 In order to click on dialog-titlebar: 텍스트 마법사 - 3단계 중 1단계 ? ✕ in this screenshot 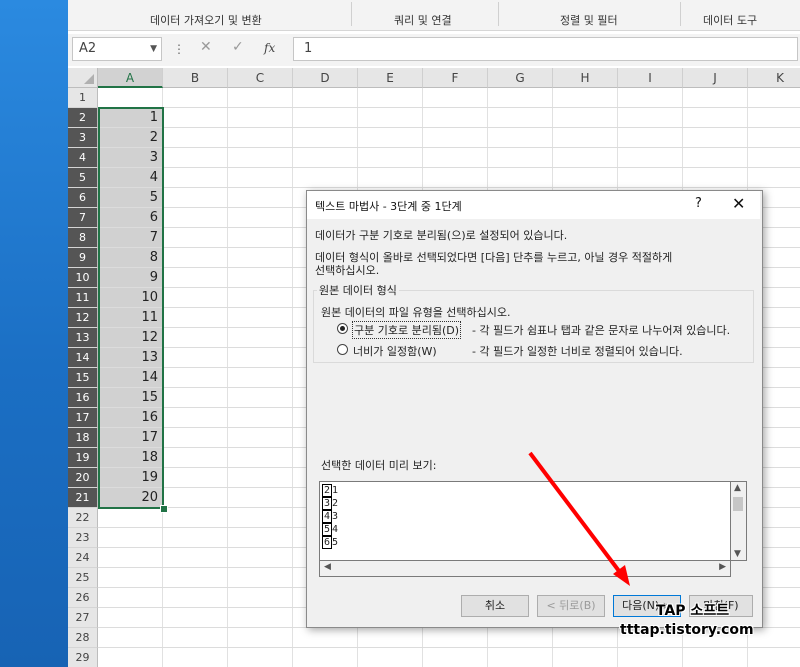, I will do `click(533, 205)`.